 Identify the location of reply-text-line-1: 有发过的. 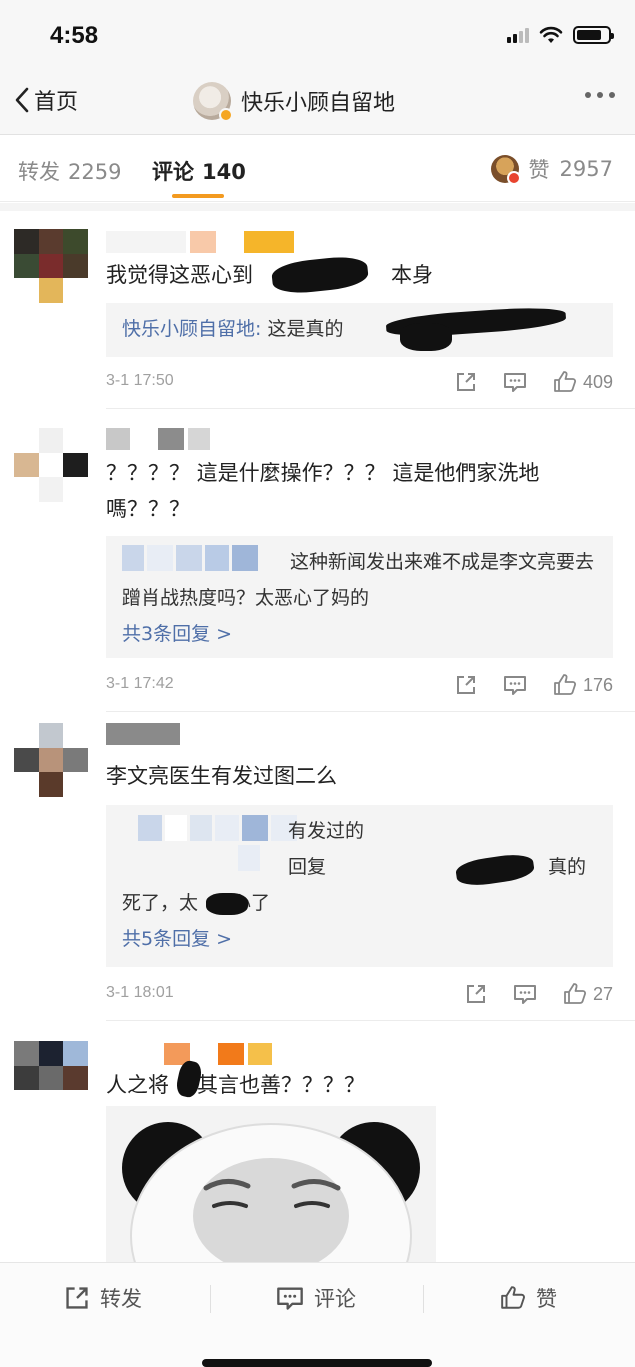
(326, 831).